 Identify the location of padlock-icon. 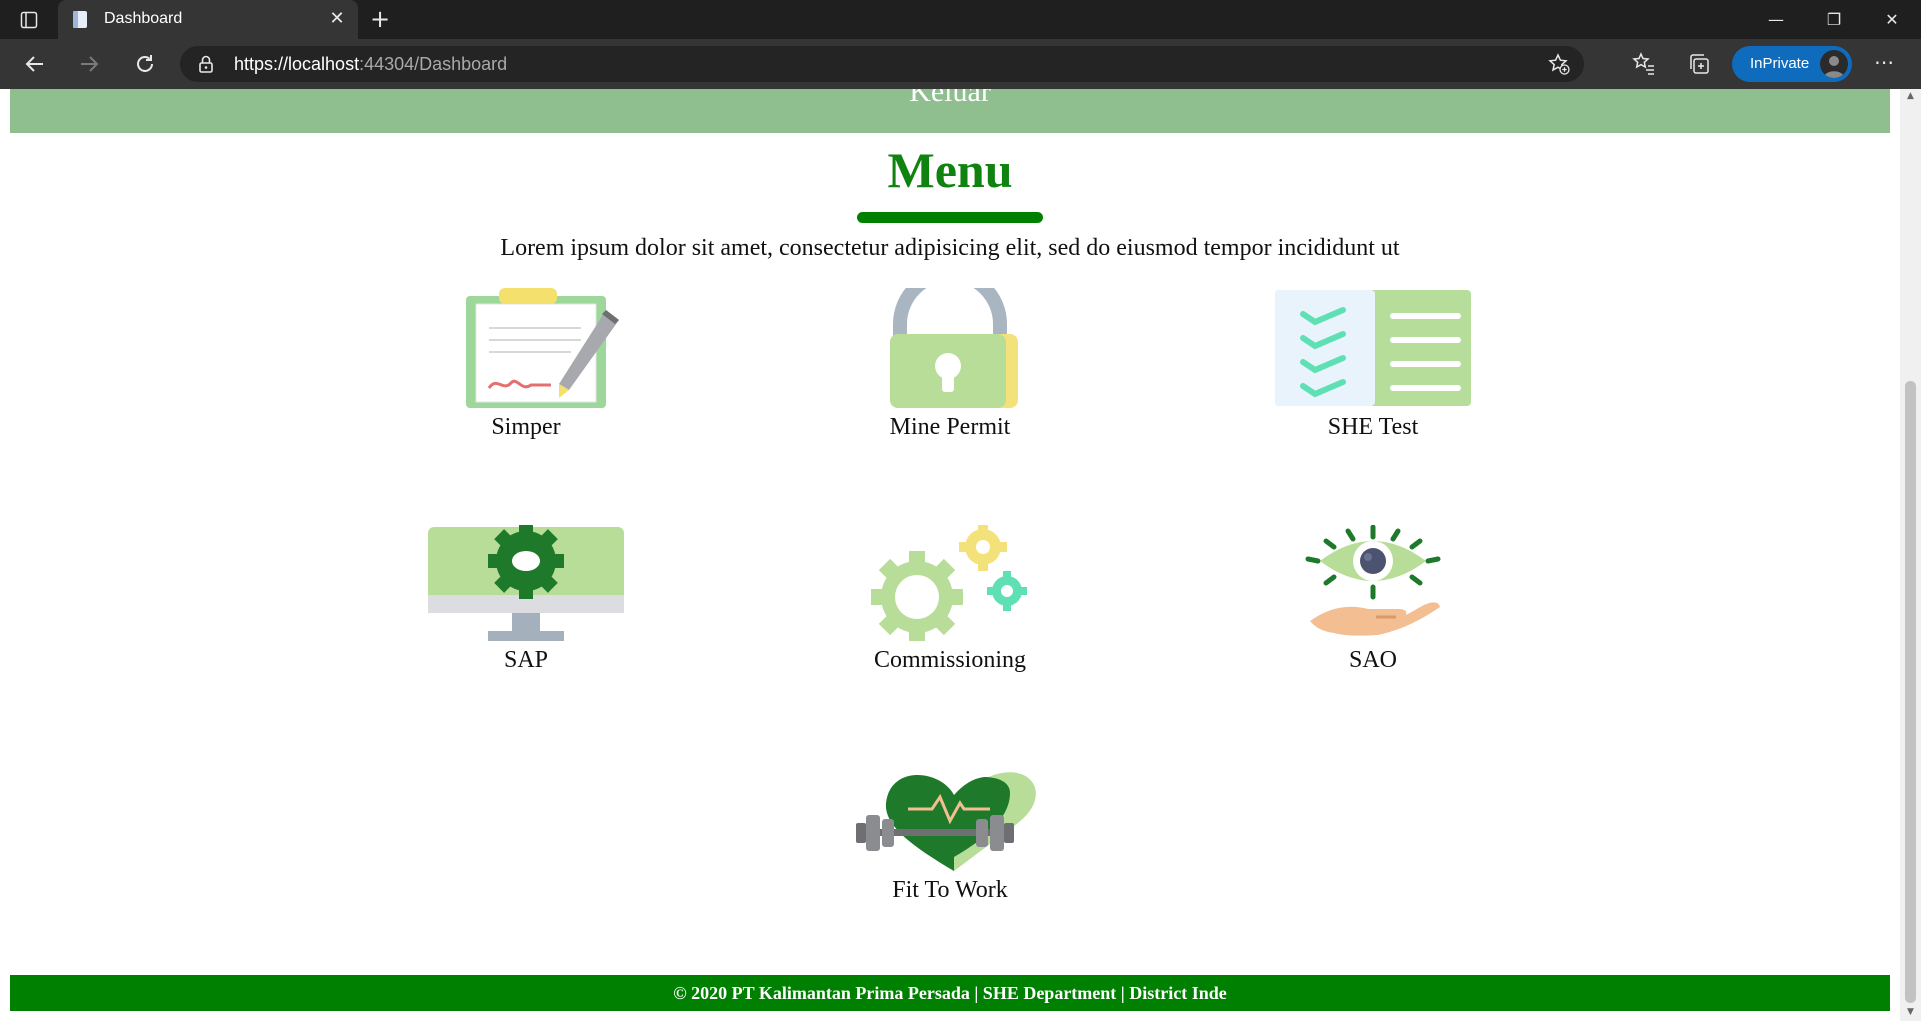
(954, 348).